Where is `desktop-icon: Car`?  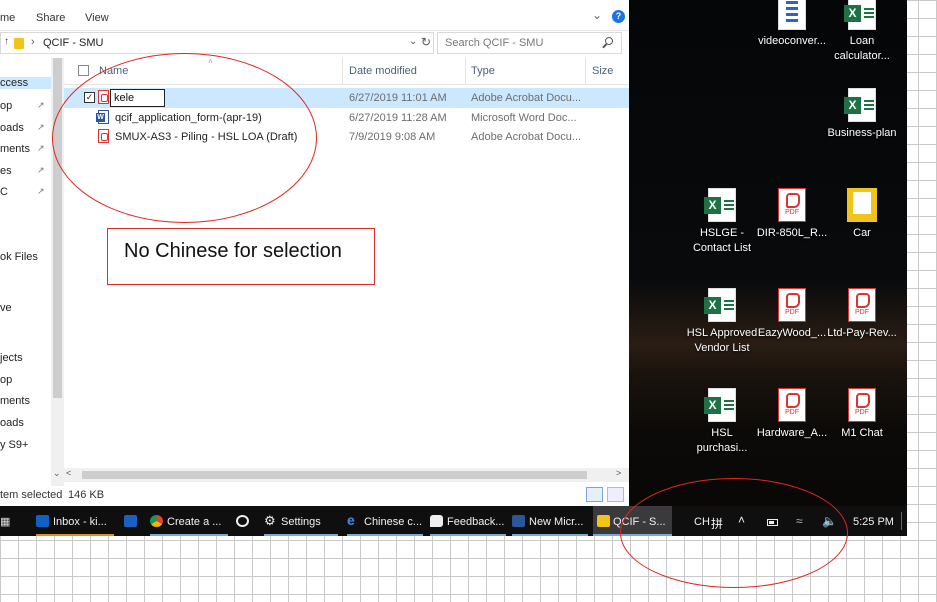 desktop-icon: Car is located at coordinates (862, 214).